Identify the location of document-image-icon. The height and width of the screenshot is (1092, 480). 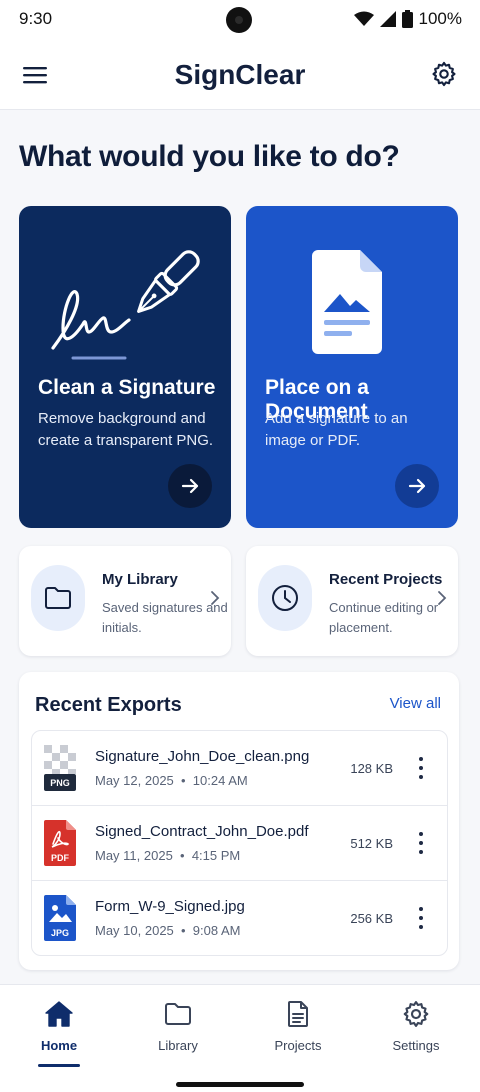
(347, 302).